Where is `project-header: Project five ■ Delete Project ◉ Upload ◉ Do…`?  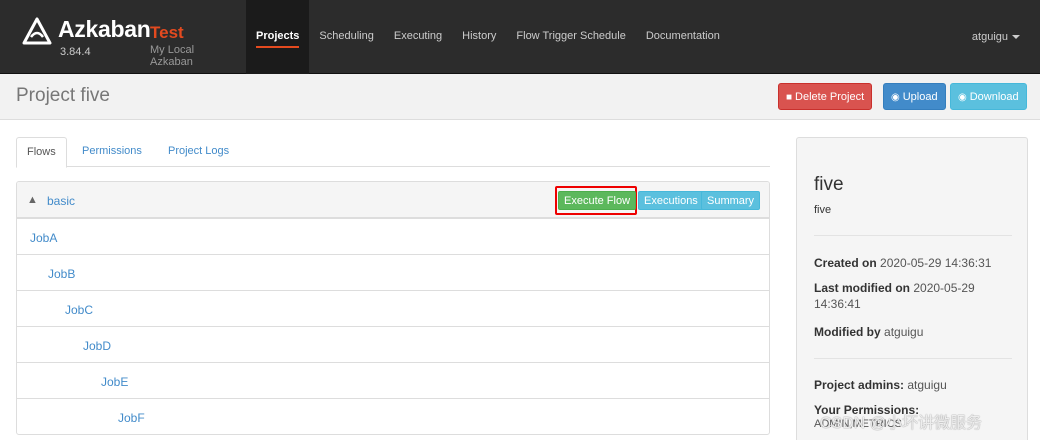
project-header: Project five ■ Delete Project ◉ Upload ◉ Do… is located at coordinates (520, 97).